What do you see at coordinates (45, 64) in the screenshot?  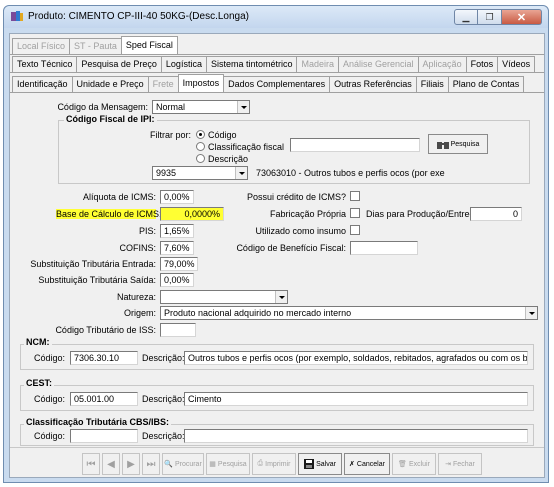 I see `tab-texto-tecnico: Texto Técnico` at bounding box center [45, 64].